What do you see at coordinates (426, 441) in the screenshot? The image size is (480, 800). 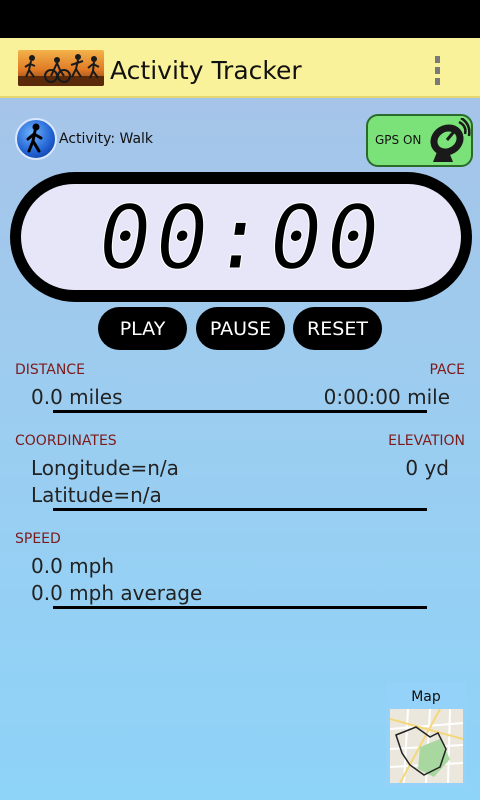 I see `elevation-label: ELEVATION` at bounding box center [426, 441].